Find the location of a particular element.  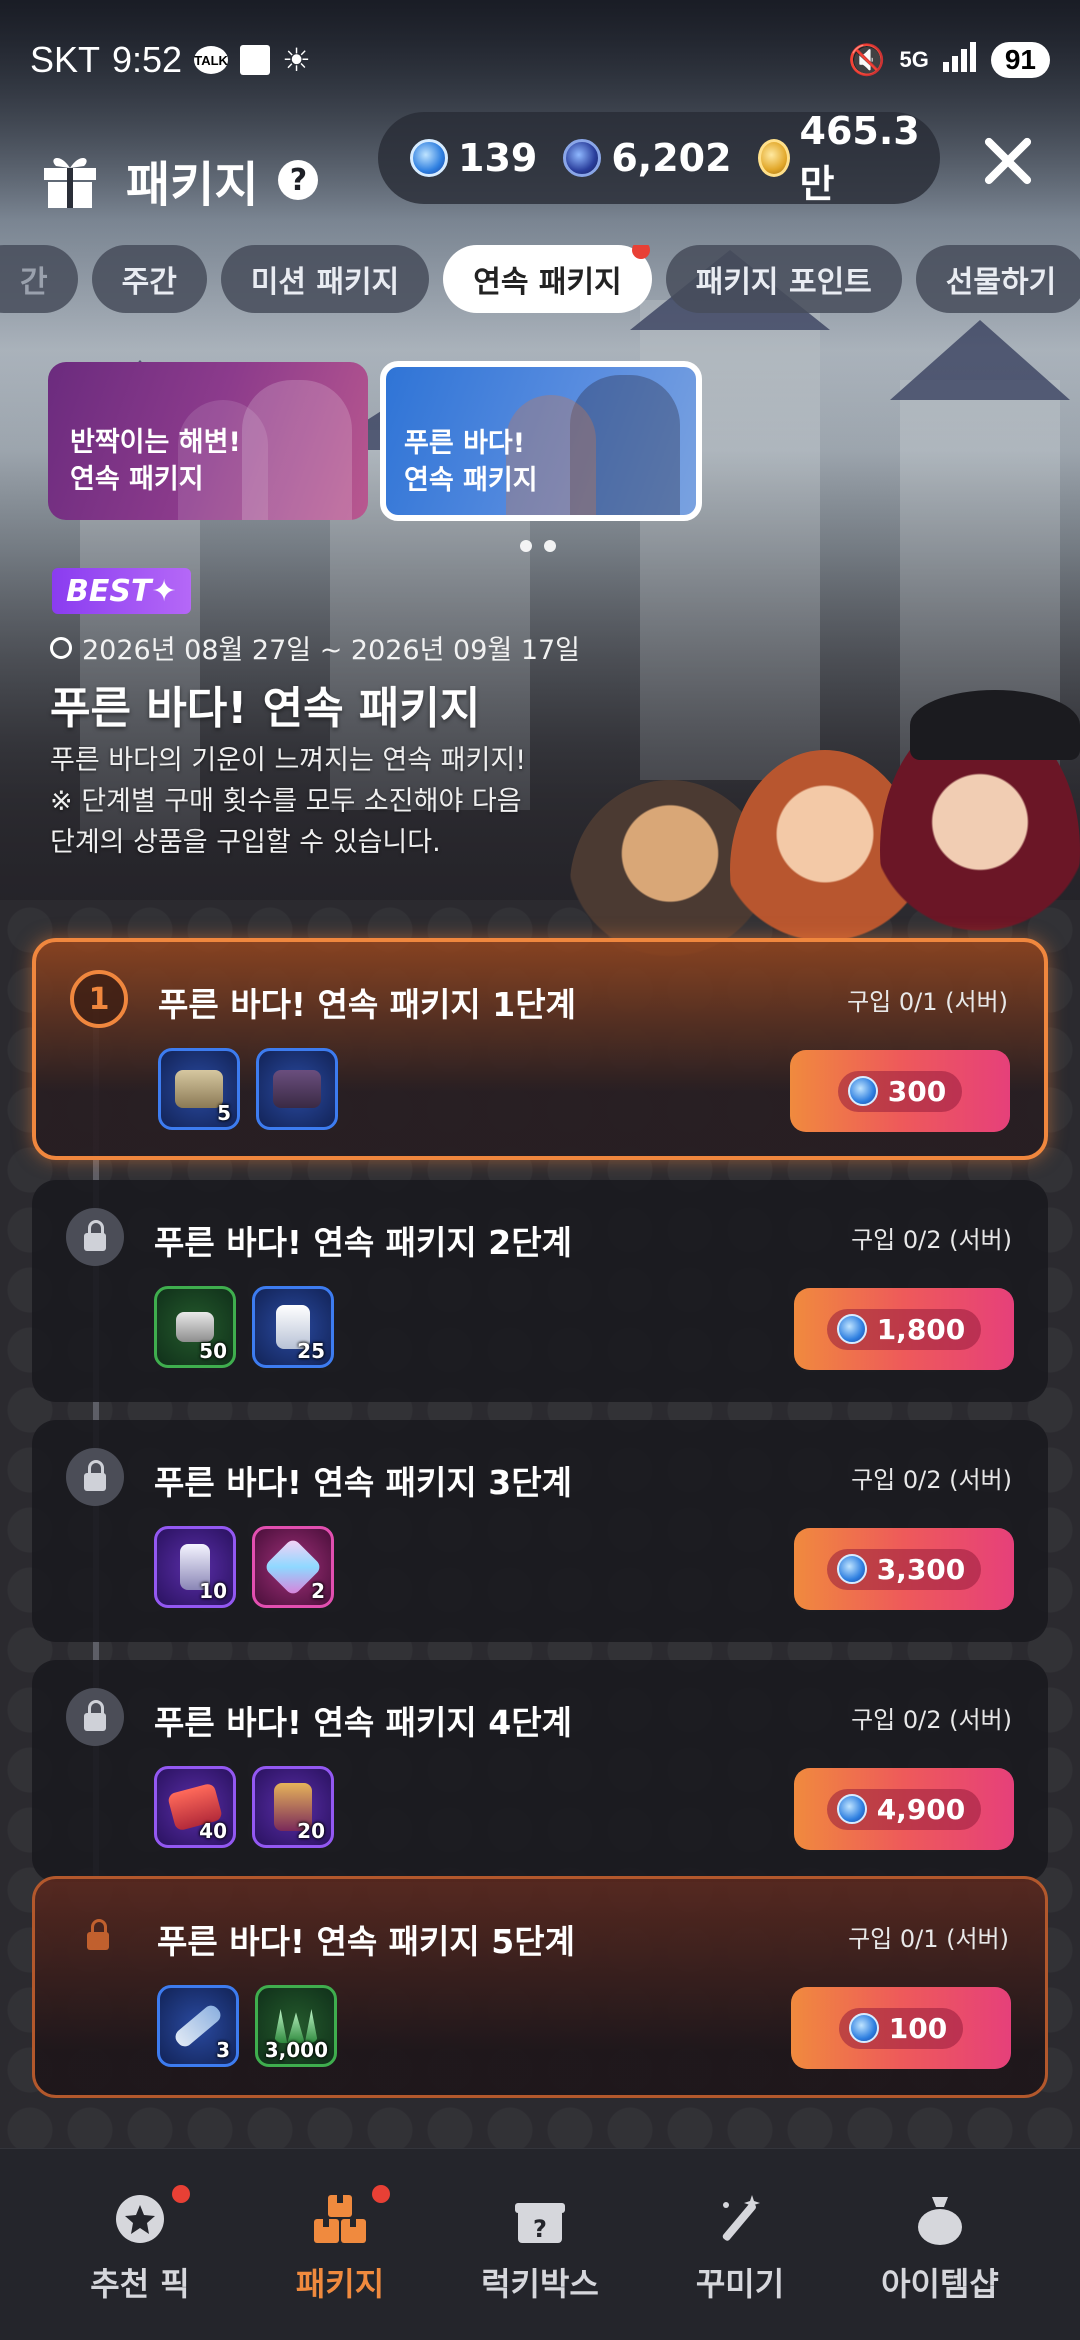

currency-bar: 139 6,202 465.3만 is located at coordinates (659, 157).